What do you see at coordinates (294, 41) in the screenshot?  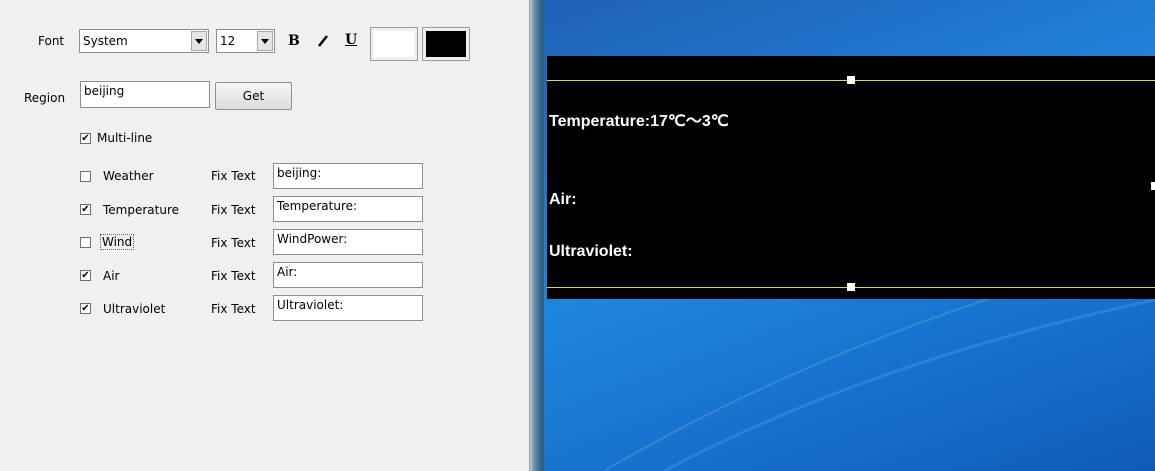 I see `bold-button: B` at bounding box center [294, 41].